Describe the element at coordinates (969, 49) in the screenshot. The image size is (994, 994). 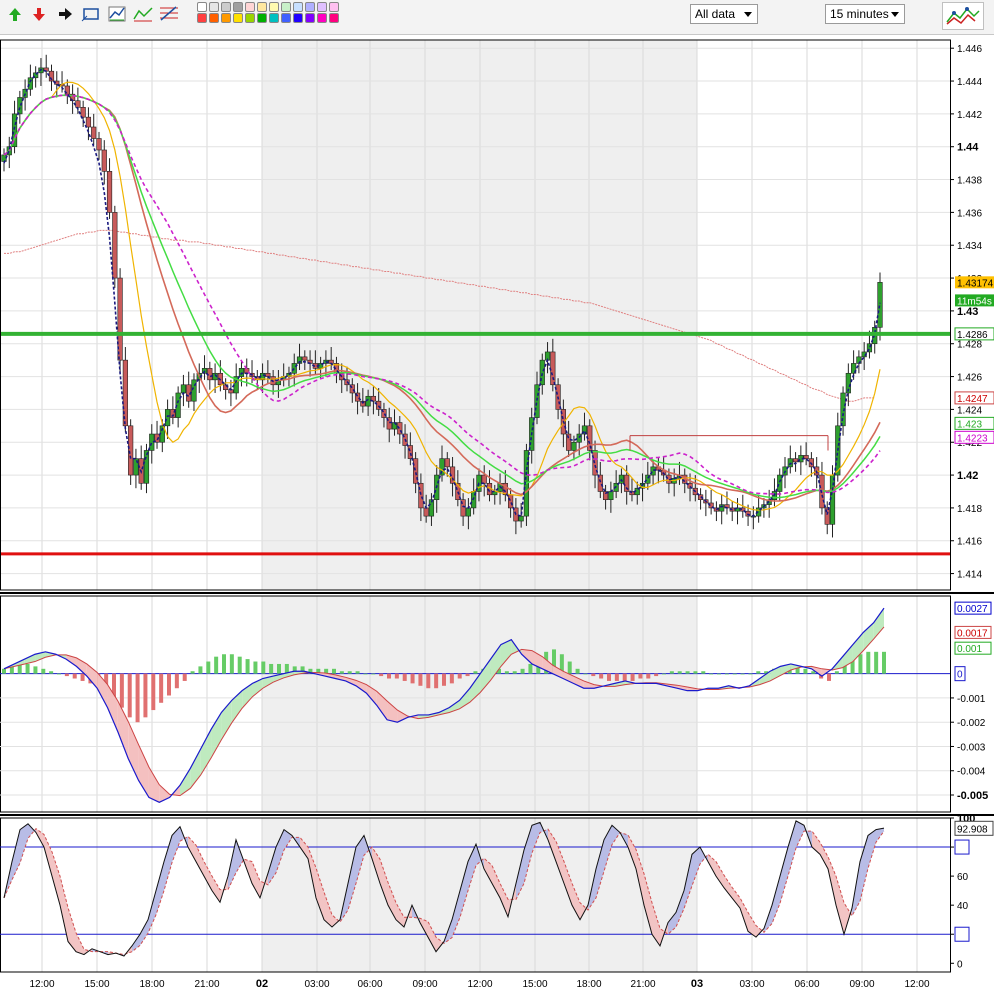
I see `price-tick-label: 1.446` at that location.